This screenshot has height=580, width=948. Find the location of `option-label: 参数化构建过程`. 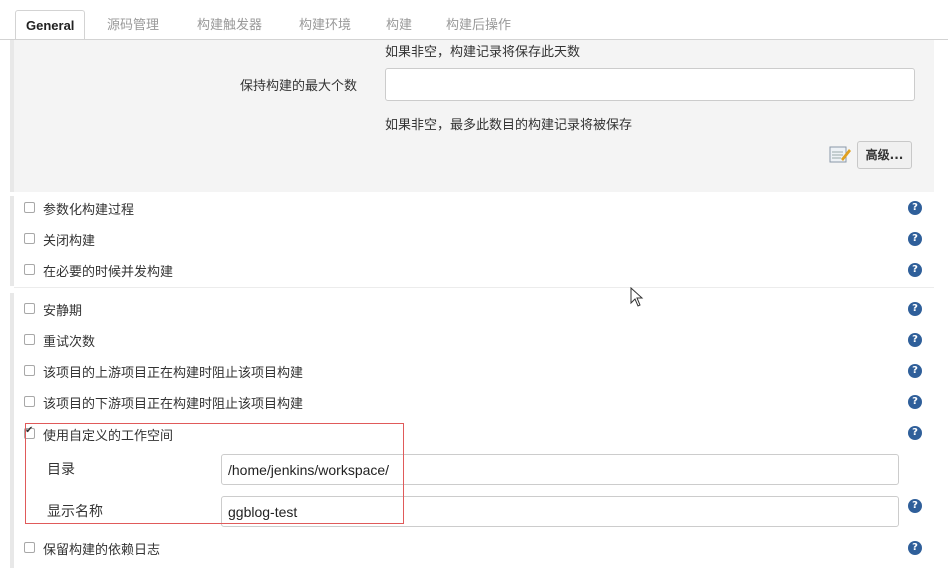

option-label: 参数化构建过程 is located at coordinates (89, 210).